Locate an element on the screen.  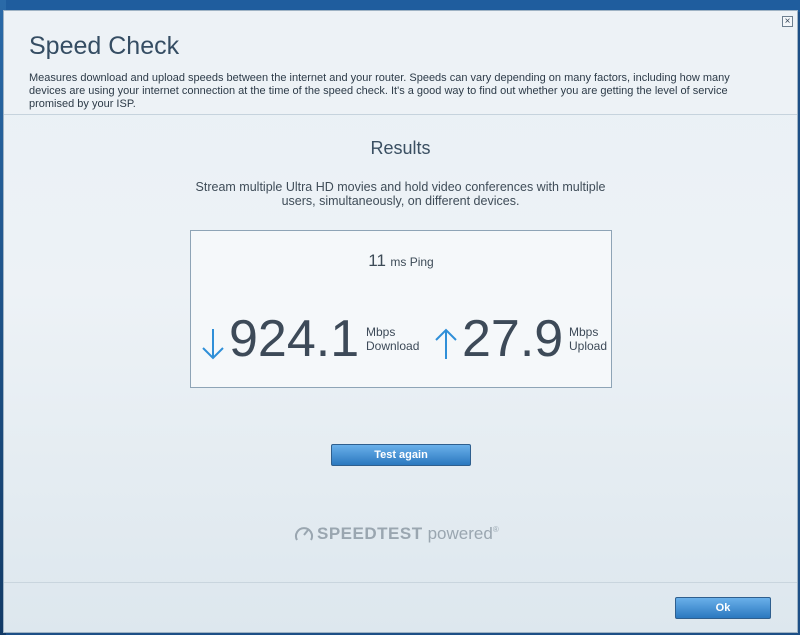
arrow-up-icon is located at coordinates (446, 343).